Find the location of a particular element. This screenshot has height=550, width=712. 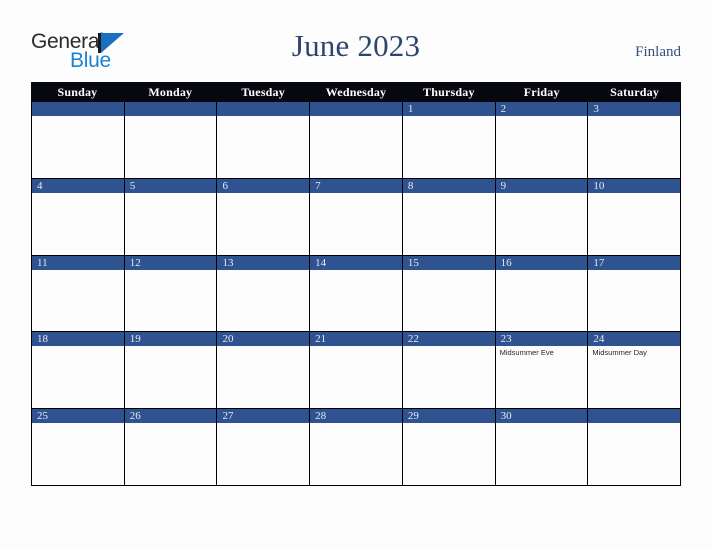

calendar-day-cell: 25 is located at coordinates (78, 447).